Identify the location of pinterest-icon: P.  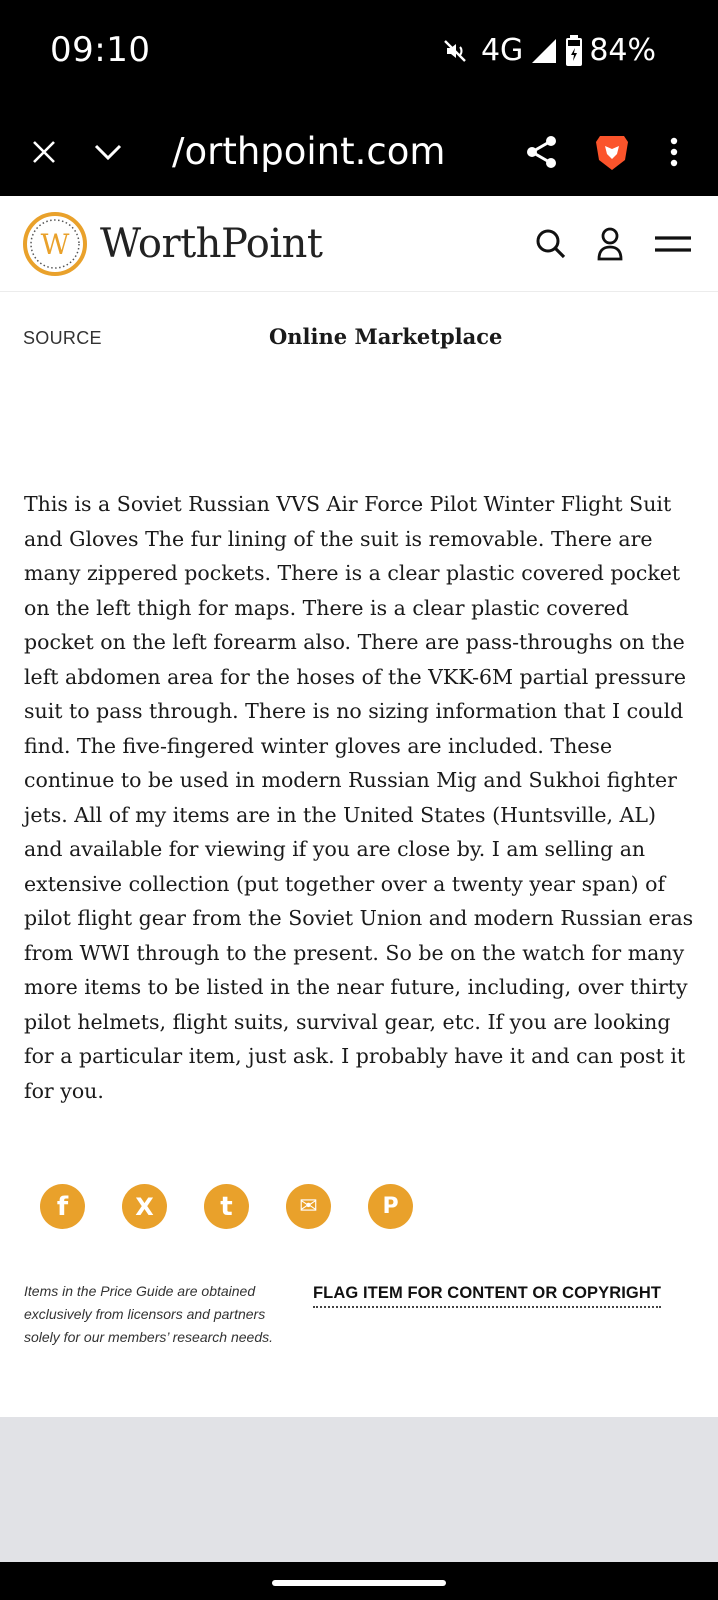
(390, 1206).